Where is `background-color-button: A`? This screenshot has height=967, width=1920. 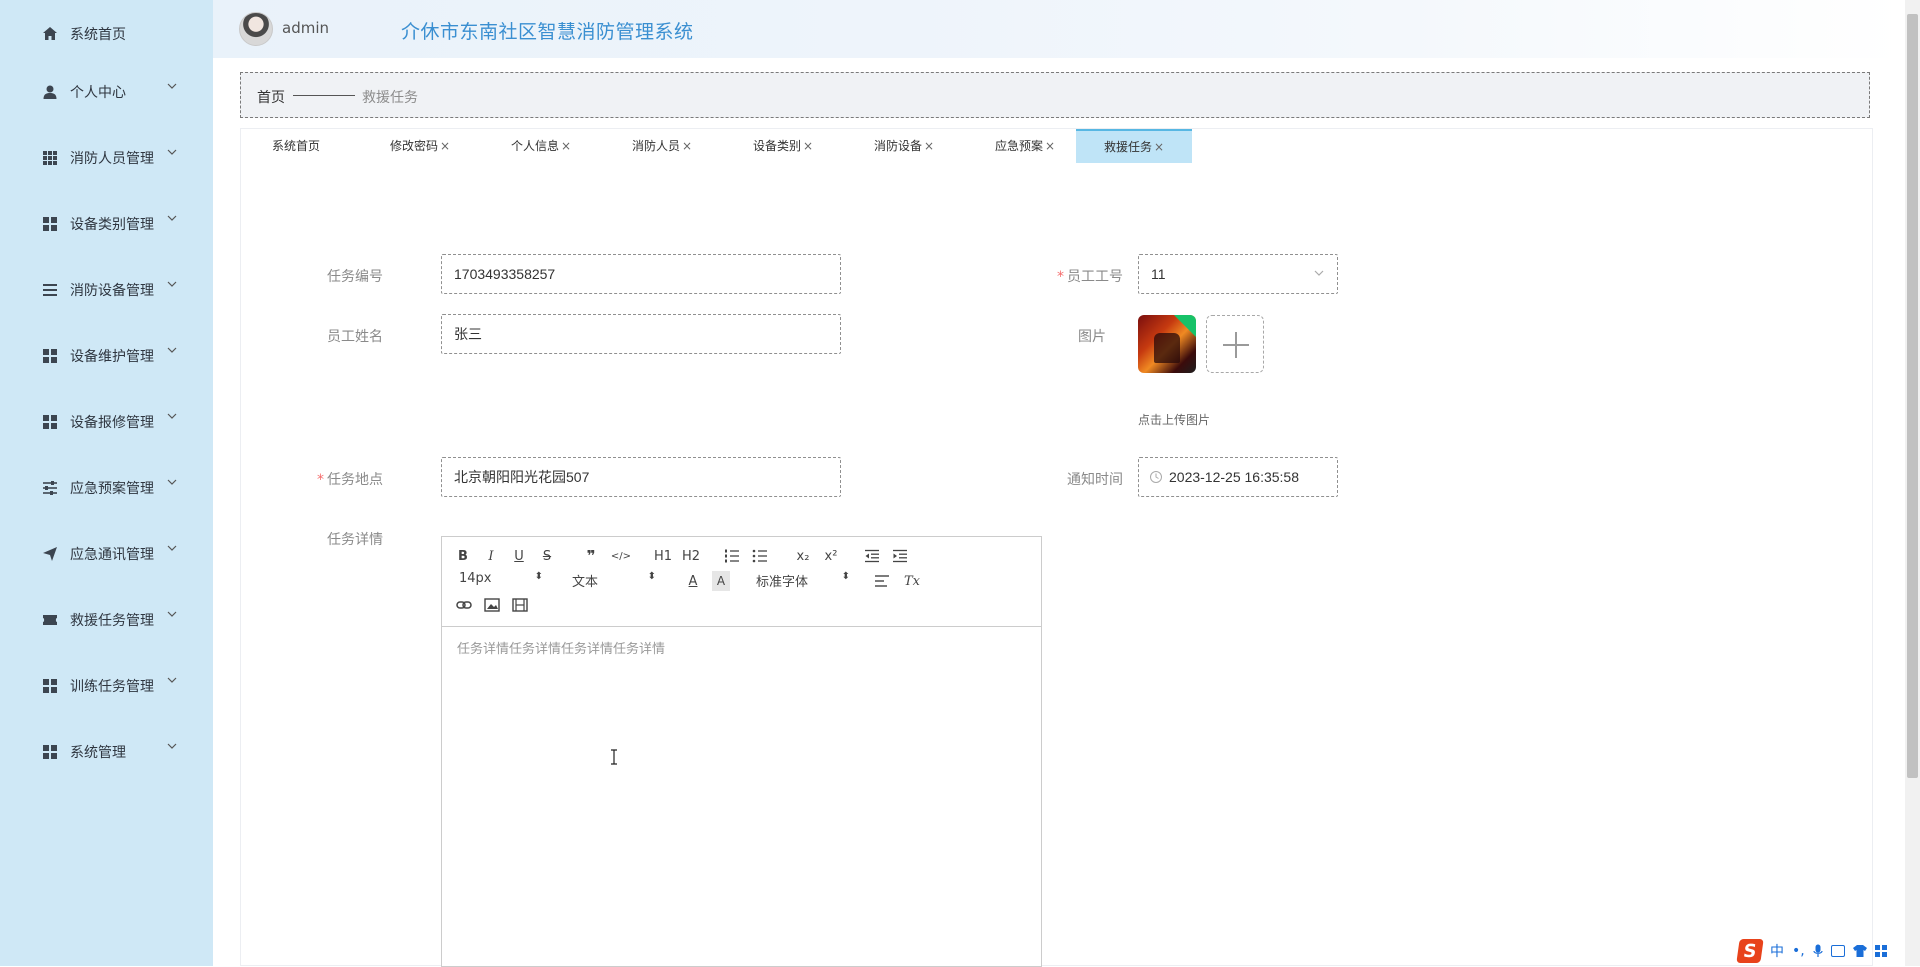
background-color-button: A is located at coordinates (721, 581).